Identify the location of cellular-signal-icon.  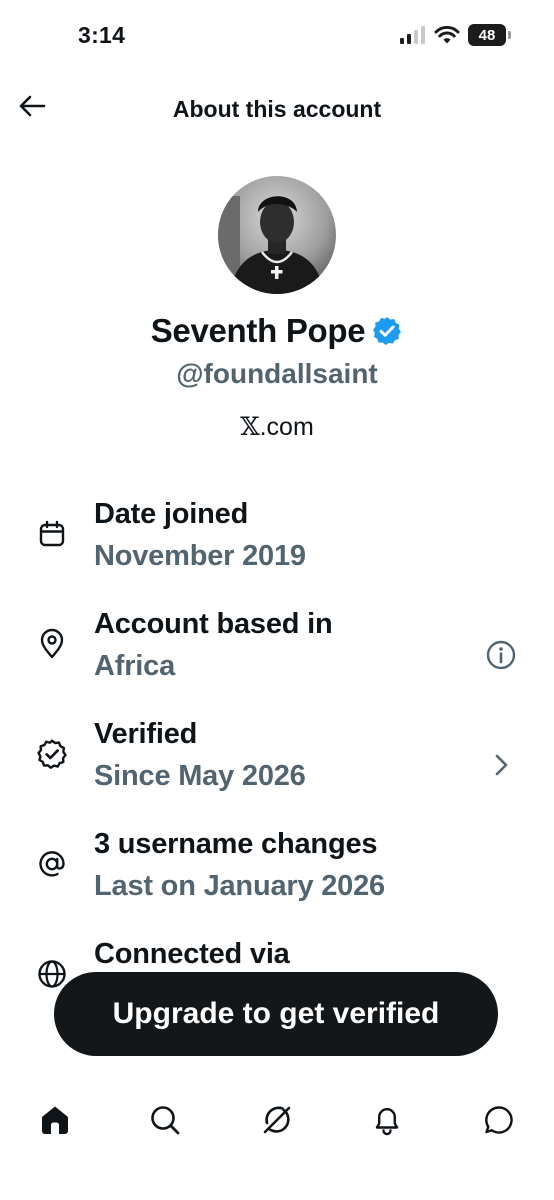
(412, 35).